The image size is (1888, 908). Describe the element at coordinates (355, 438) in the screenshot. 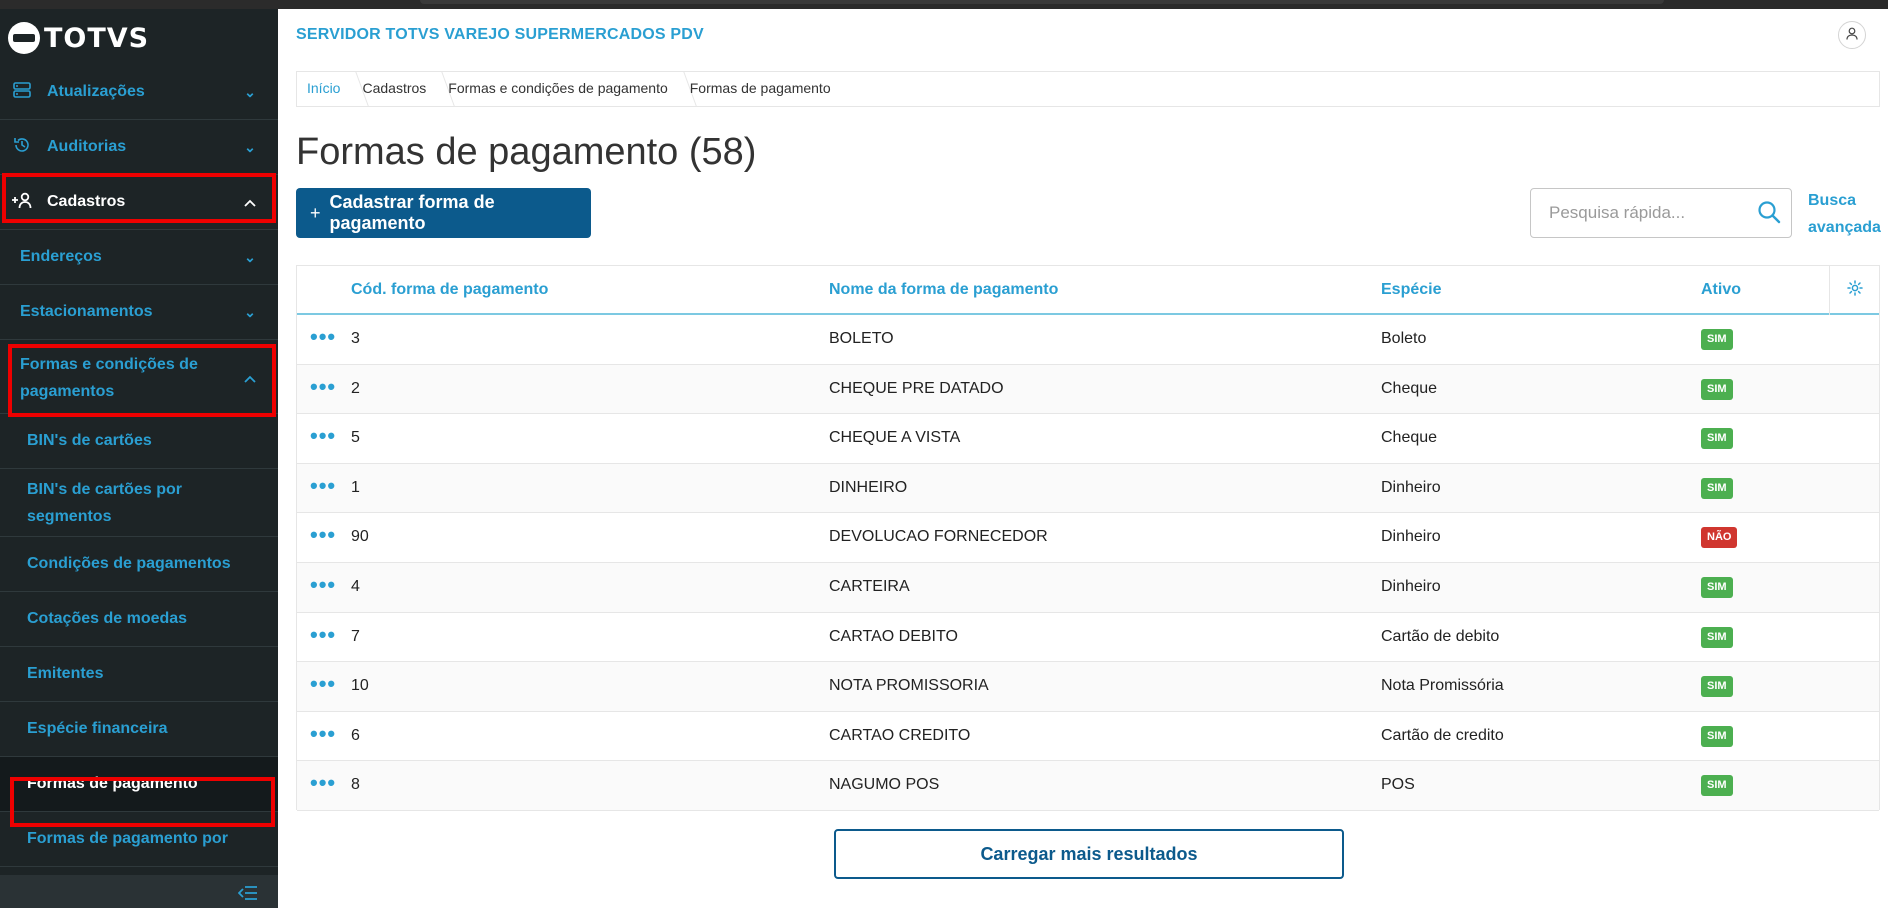

I see `cell-code: 5` at that location.